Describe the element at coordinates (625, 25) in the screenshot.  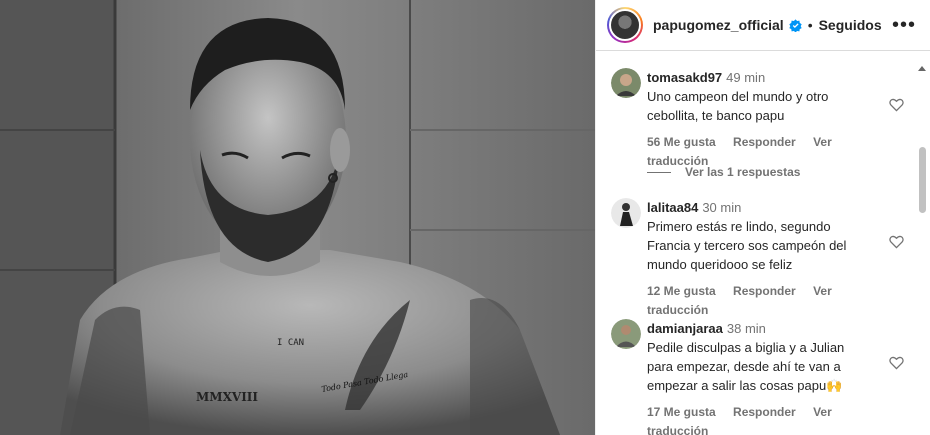
I see `author-avatar` at that location.